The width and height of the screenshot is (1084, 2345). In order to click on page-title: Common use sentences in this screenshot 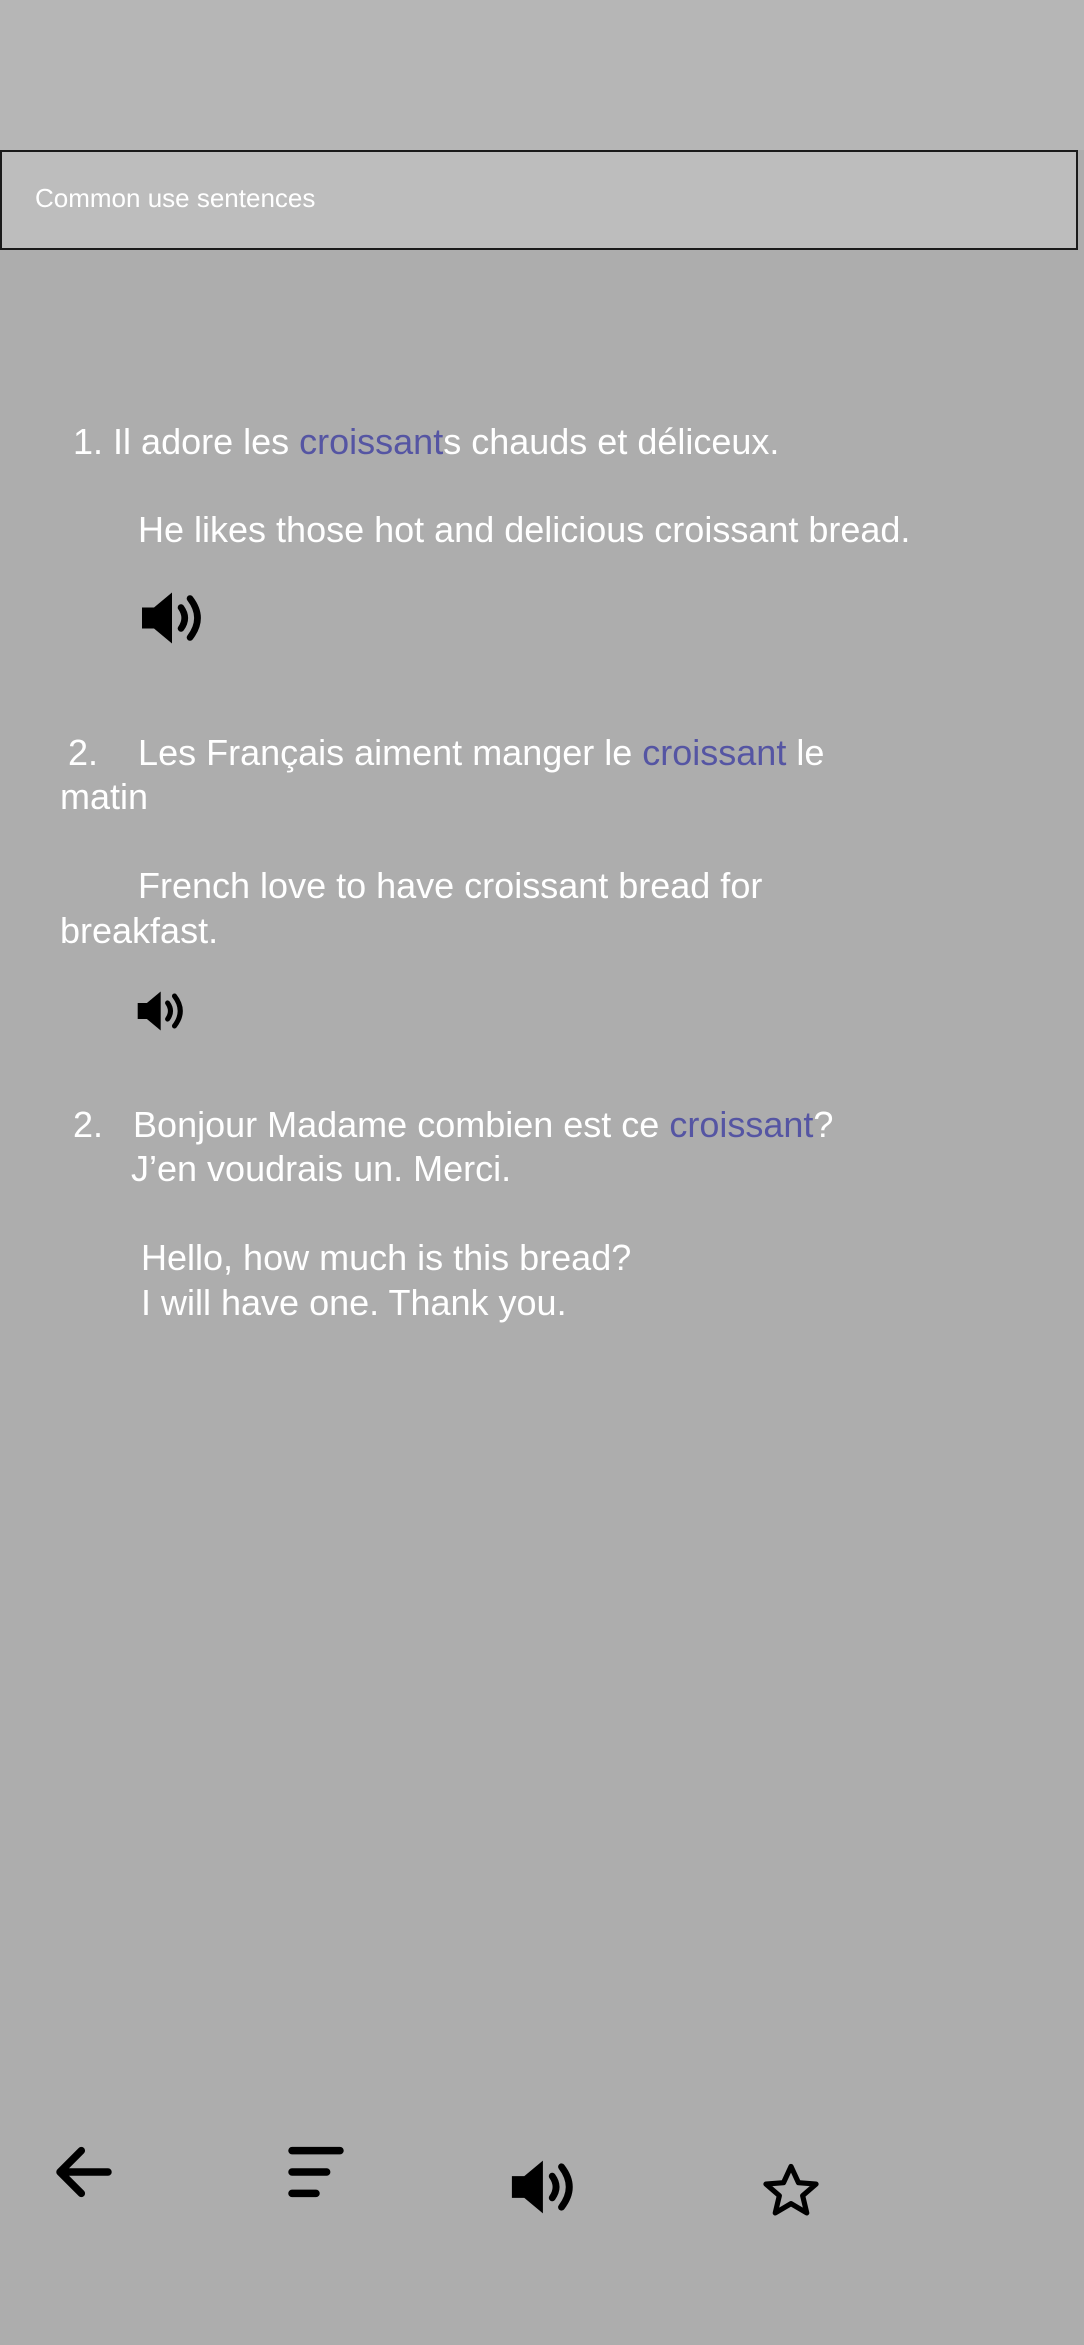, I will do `click(175, 198)`.